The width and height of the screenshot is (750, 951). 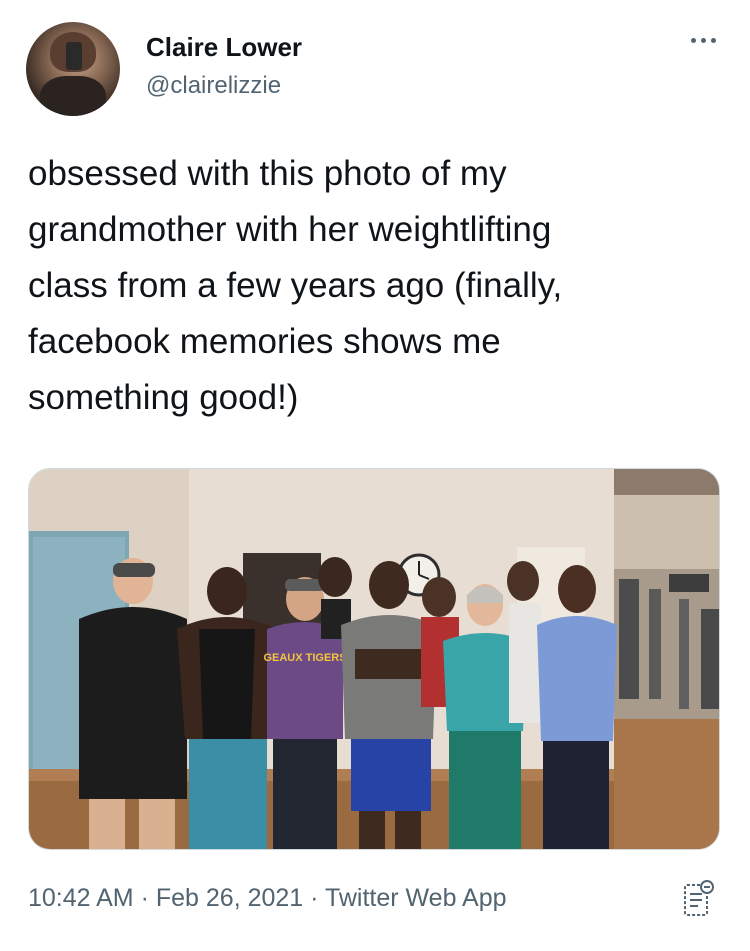 I want to click on more-options-icon, so click(x=703, y=40).